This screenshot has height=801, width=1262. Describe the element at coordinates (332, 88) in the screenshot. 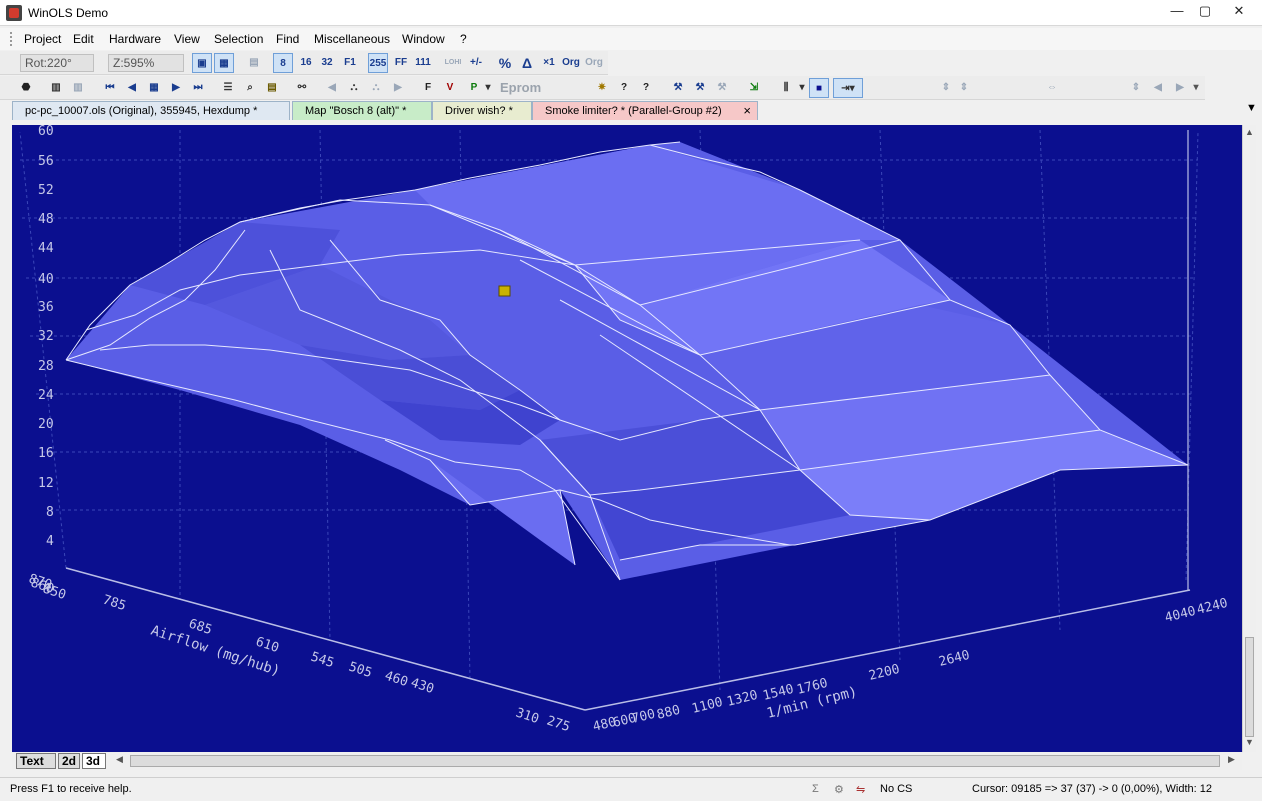

I see `prev-arrow-icon: ◀` at that location.